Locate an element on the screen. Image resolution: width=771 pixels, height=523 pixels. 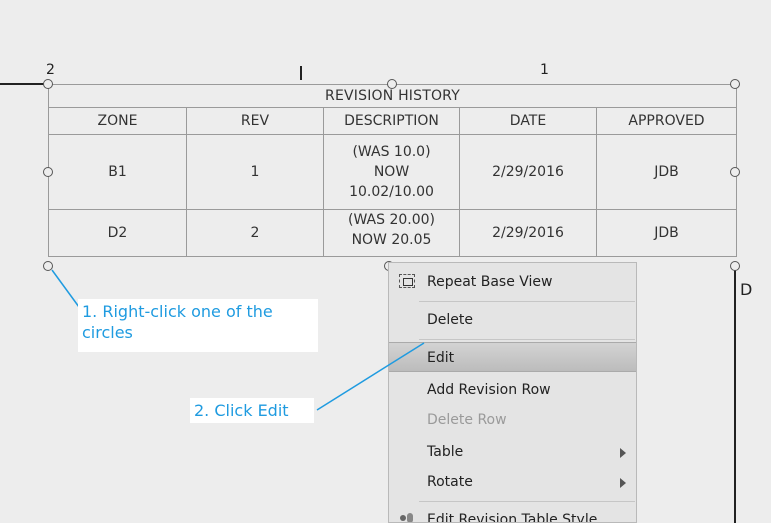
leader-line-step1 is located at coordinates (65, 288).